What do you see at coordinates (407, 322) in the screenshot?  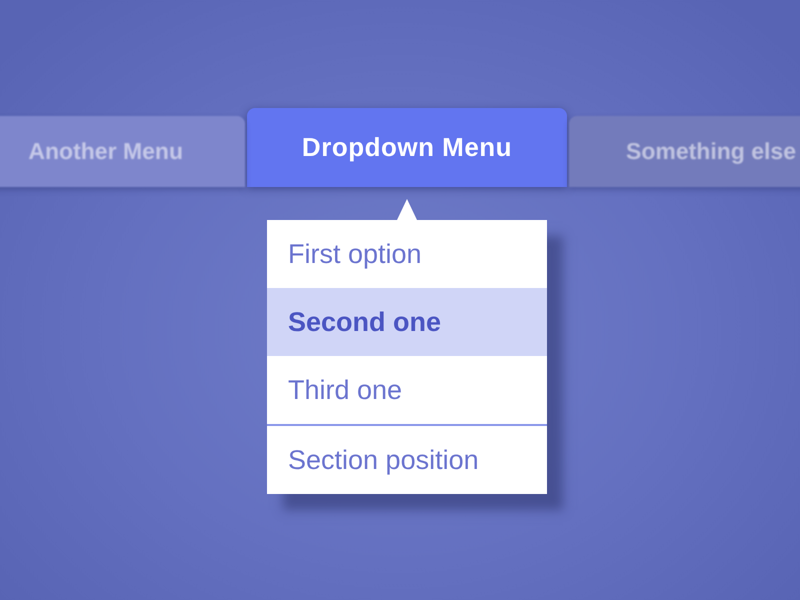 I see `menu-item: Second one` at bounding box center [407, 322].